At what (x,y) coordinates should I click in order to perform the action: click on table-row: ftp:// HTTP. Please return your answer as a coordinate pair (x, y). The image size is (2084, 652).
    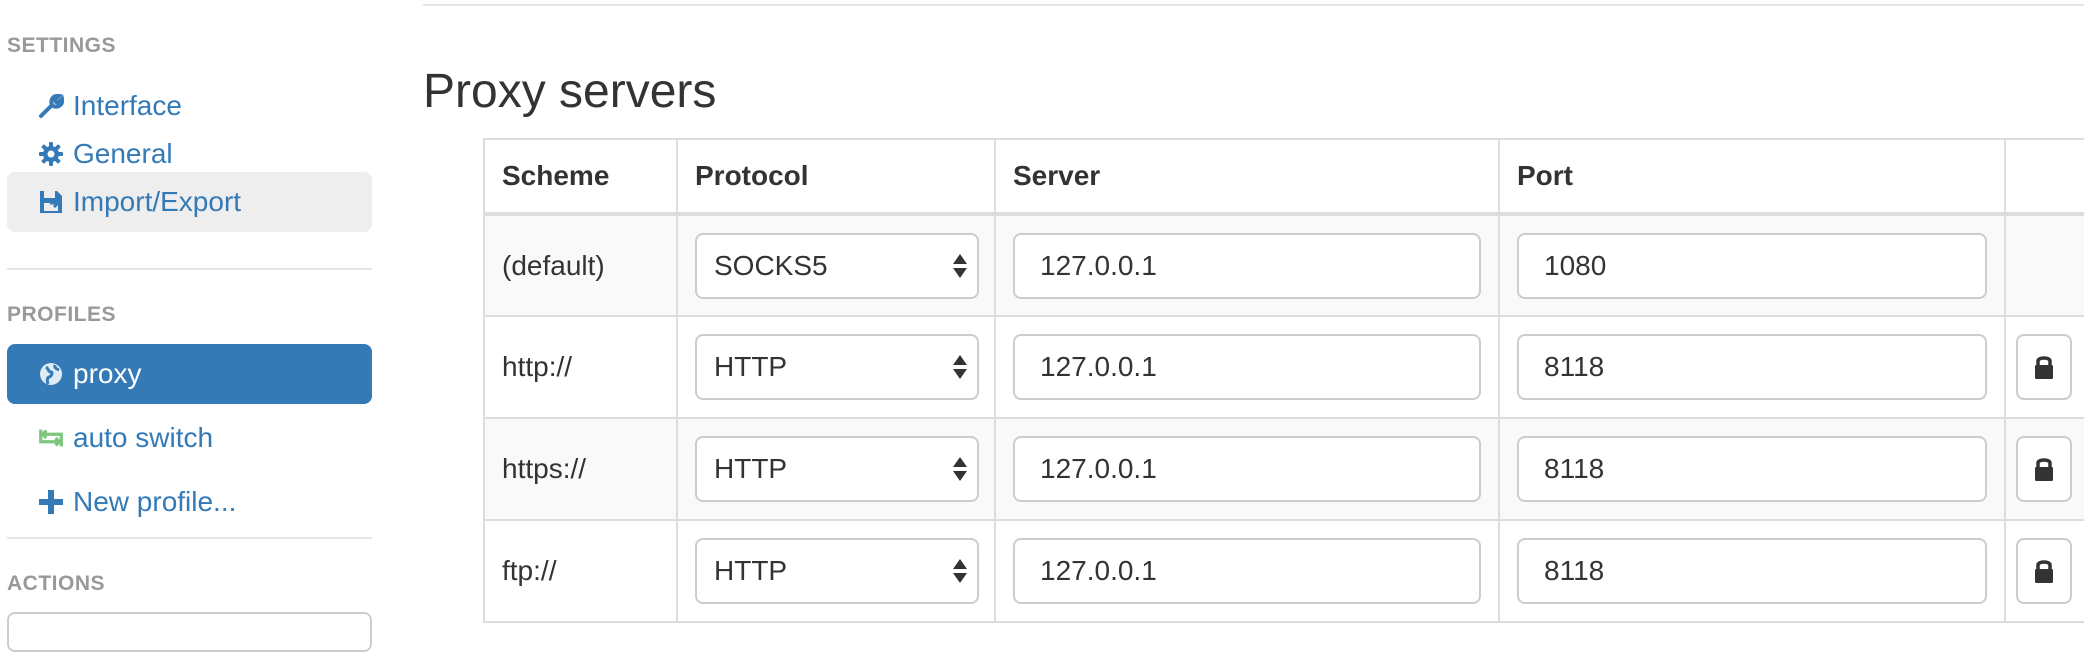
    Looking at the image, I should click on (1283, 571).